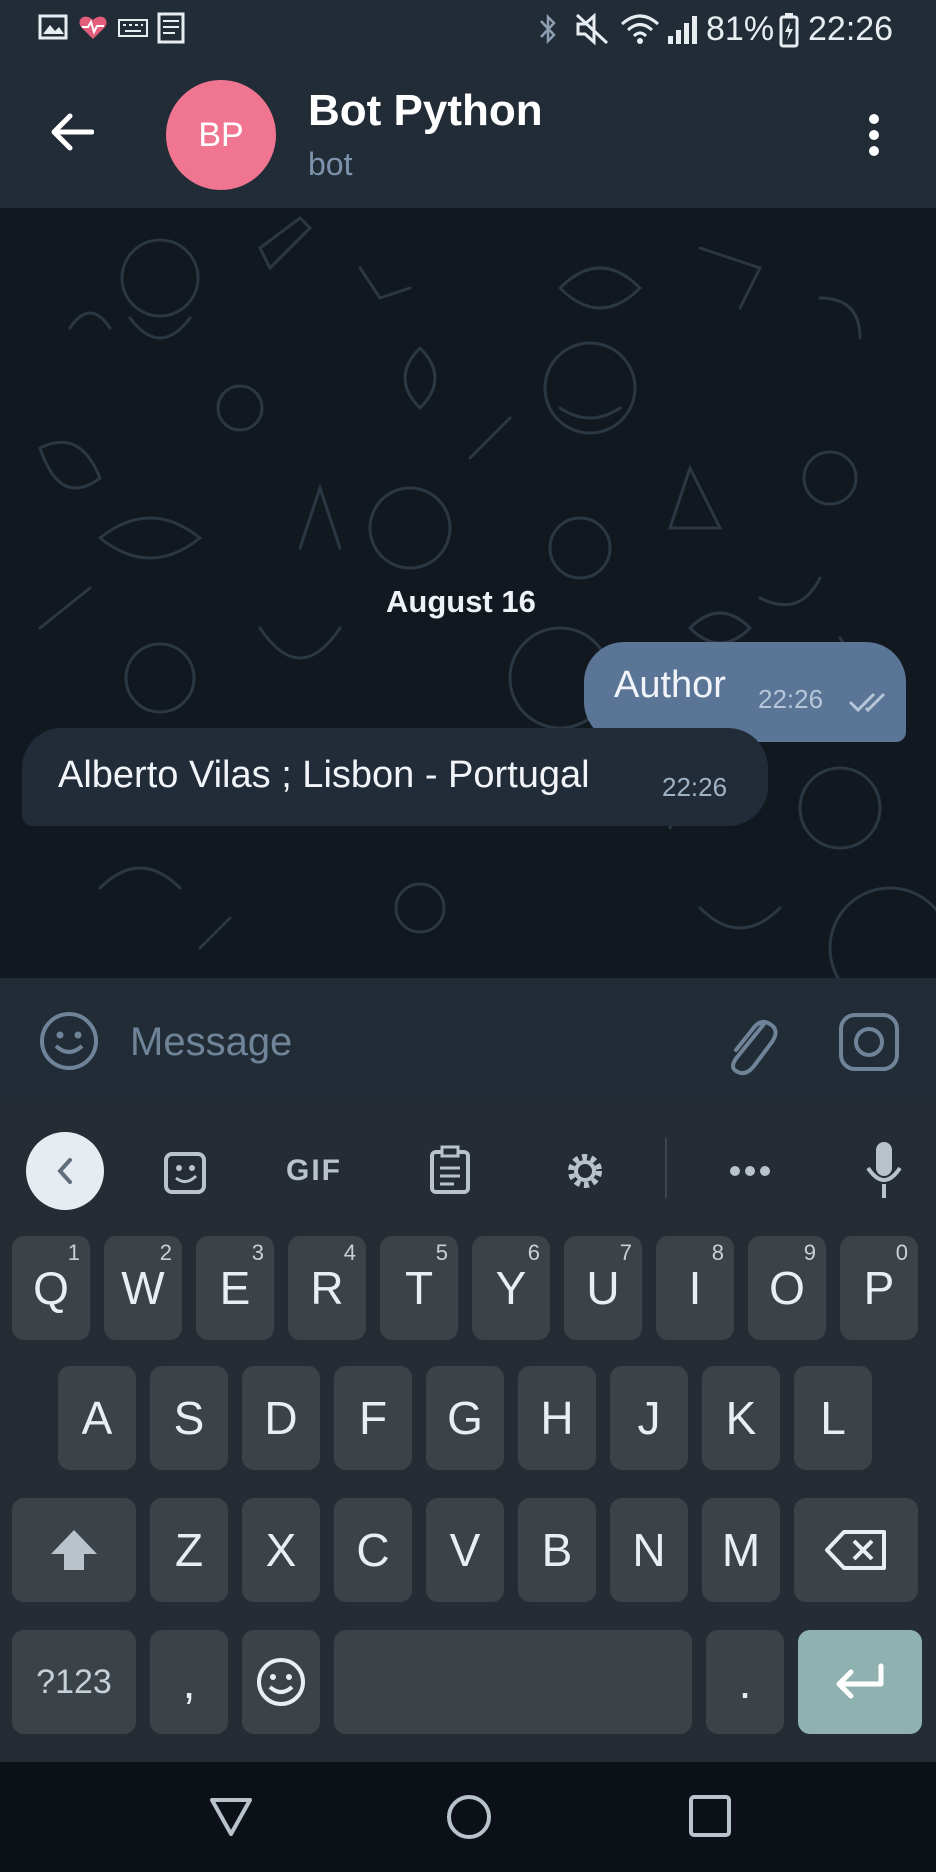 Image resolution: width=936 pixels, height=1872 pixels. What do you see at coordinates (682, 30) in the screenshot?
I see `signal-icon` at bounding box center [682, 30].